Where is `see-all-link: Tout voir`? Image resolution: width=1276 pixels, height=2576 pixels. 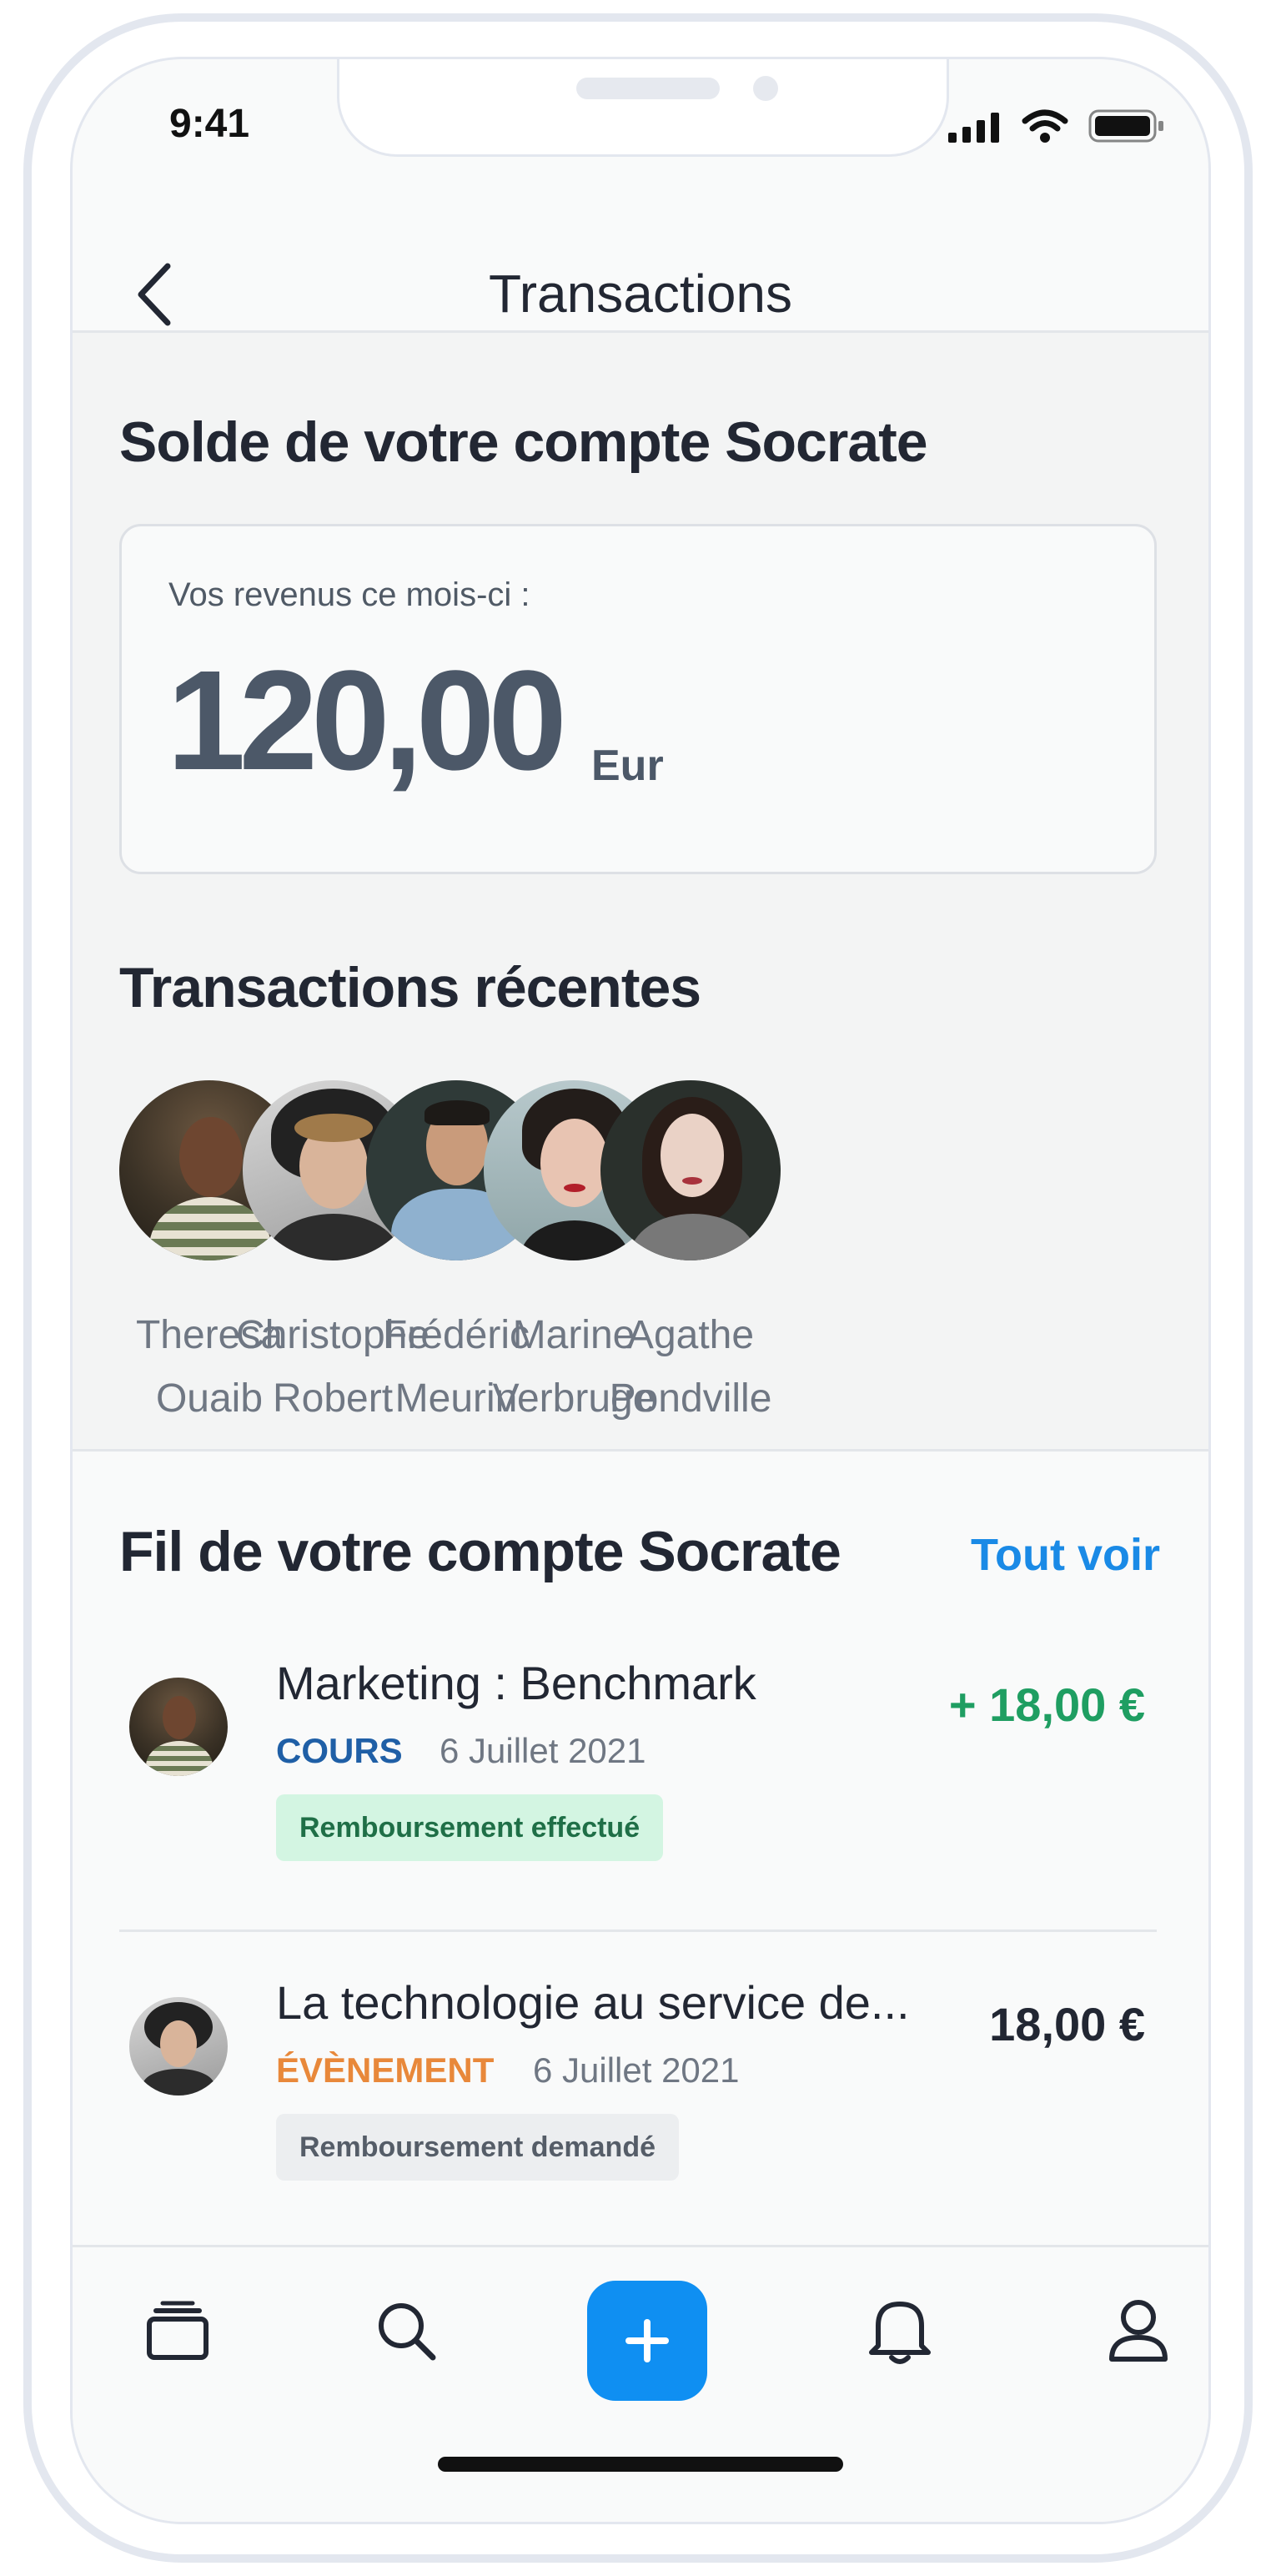 see-all-link: Tout voir is located at coordinates (1065, 1555).